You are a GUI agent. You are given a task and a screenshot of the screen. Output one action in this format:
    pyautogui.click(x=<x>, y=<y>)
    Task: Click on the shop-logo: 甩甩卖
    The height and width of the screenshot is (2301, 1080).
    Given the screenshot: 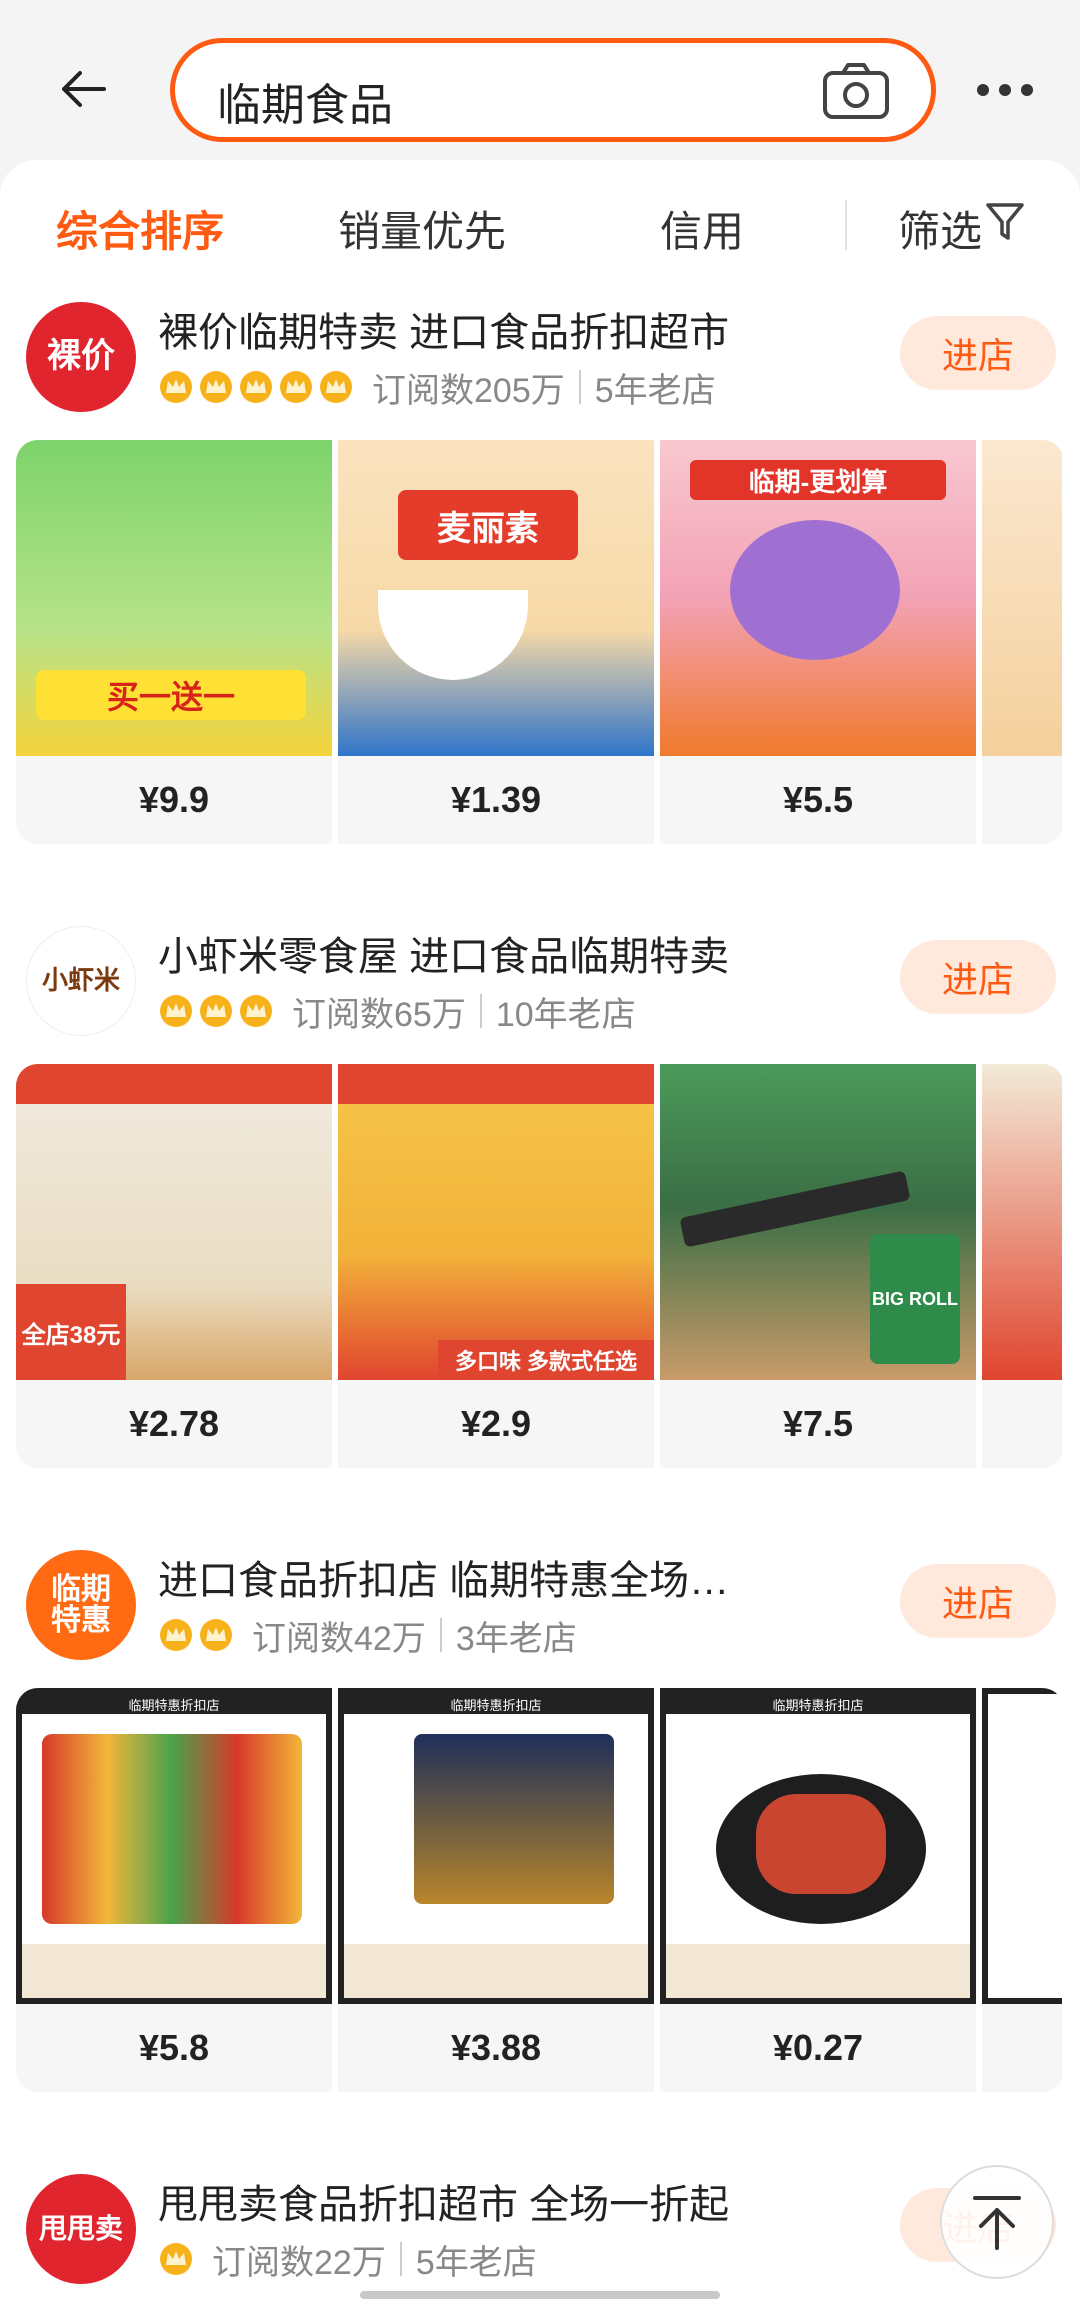 What is the action you would take?
    pyautogui.click(x=81, y=2229)
    